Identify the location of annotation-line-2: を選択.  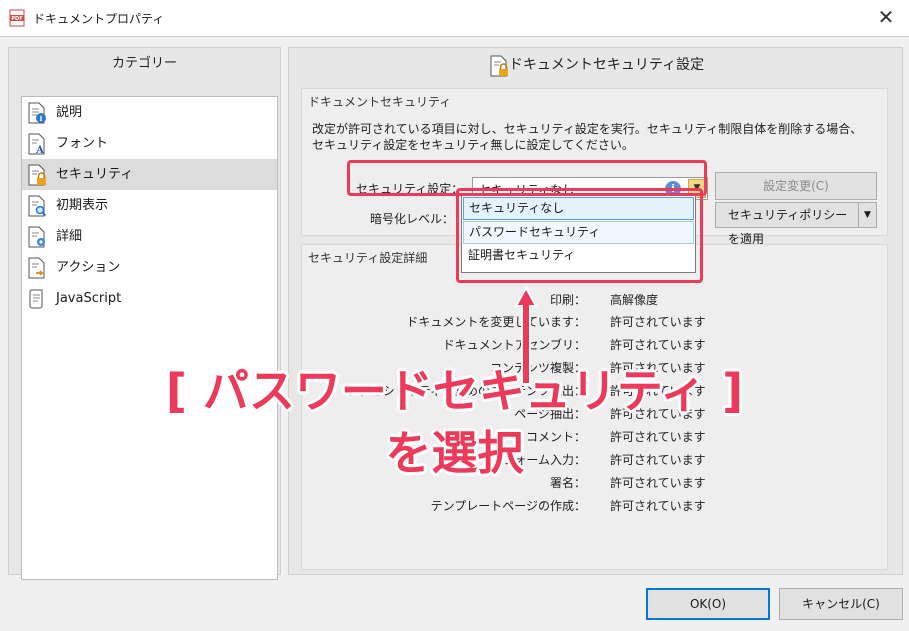
(454, 453).